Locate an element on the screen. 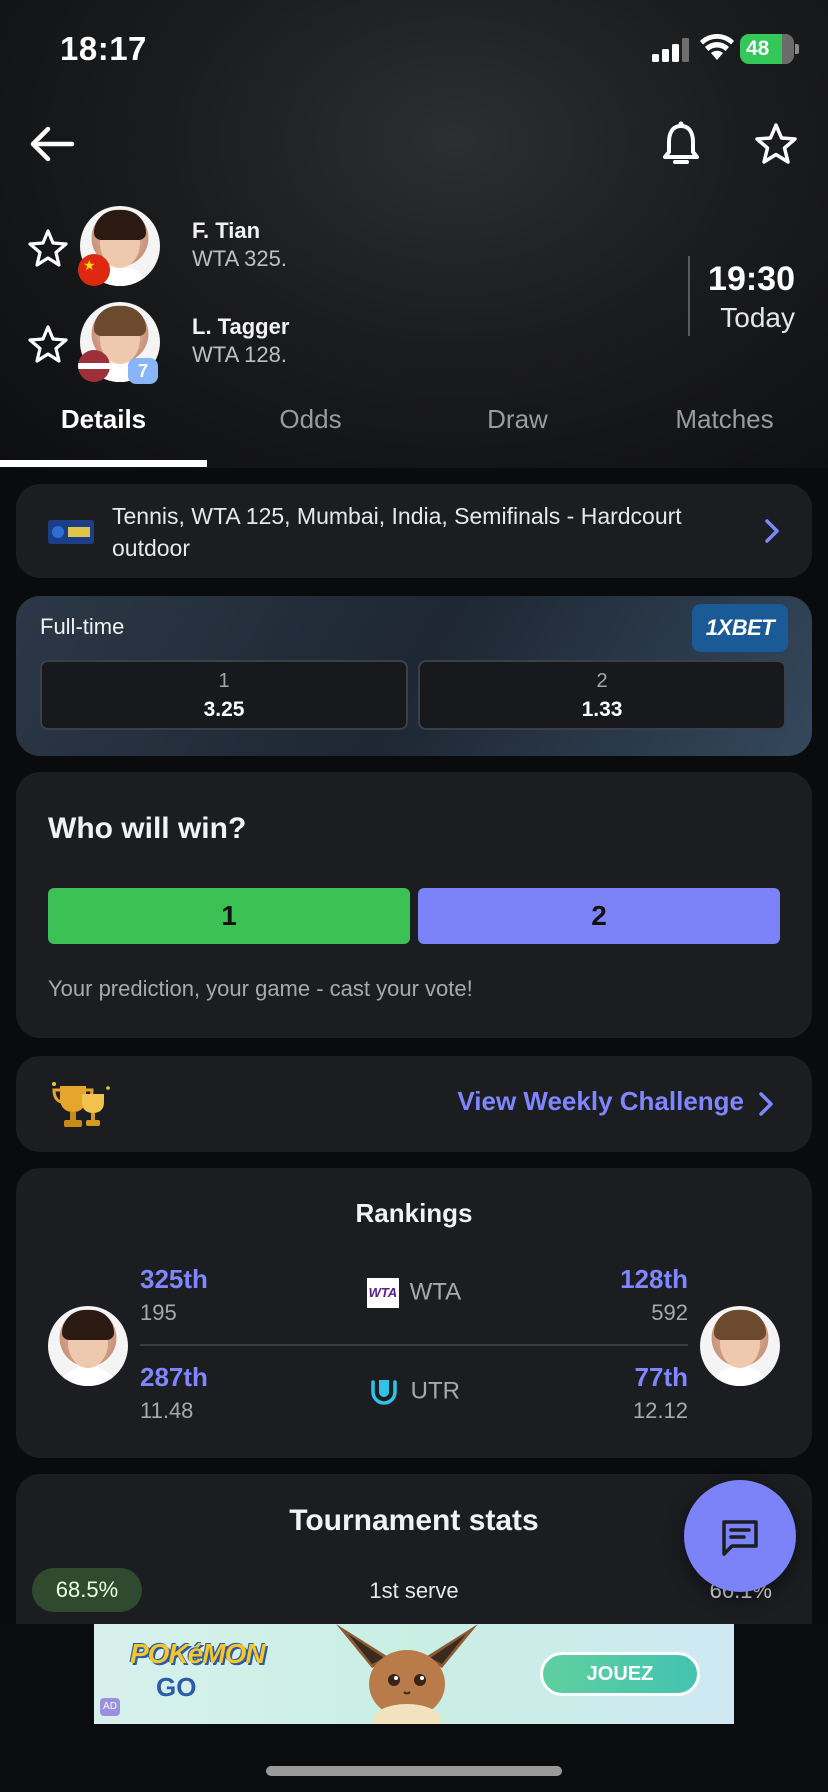  odds-option-value: 1.33 is located at coordinates (602, 709).